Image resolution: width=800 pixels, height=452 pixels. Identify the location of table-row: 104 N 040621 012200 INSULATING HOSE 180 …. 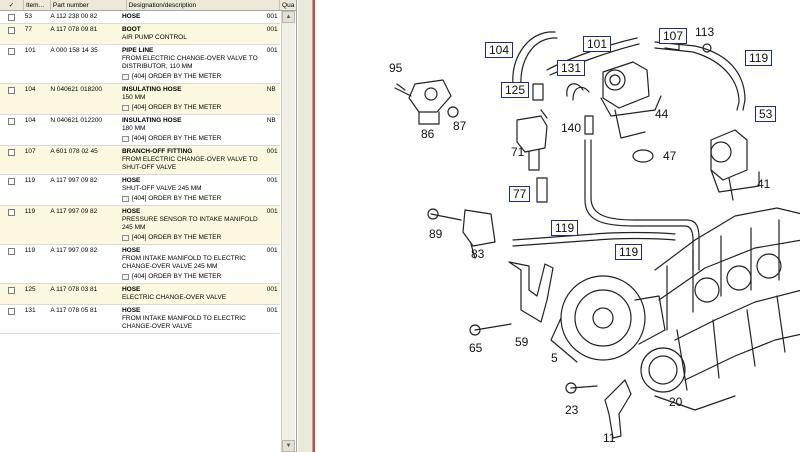
(140, 130).